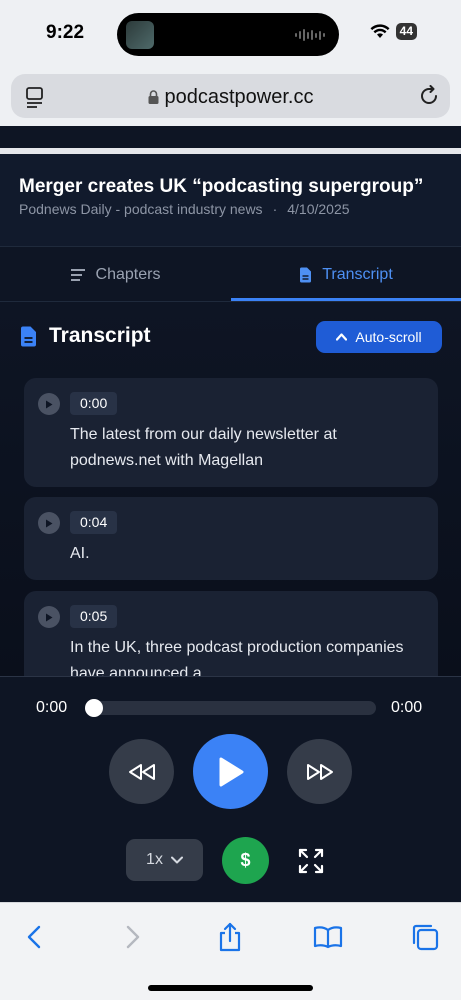 The height and width of the screenshot is (1000, 461). What do you see at coordinates (77, 274) in the screenshot?
I see `list-icon` at bounding box center [77, 274].